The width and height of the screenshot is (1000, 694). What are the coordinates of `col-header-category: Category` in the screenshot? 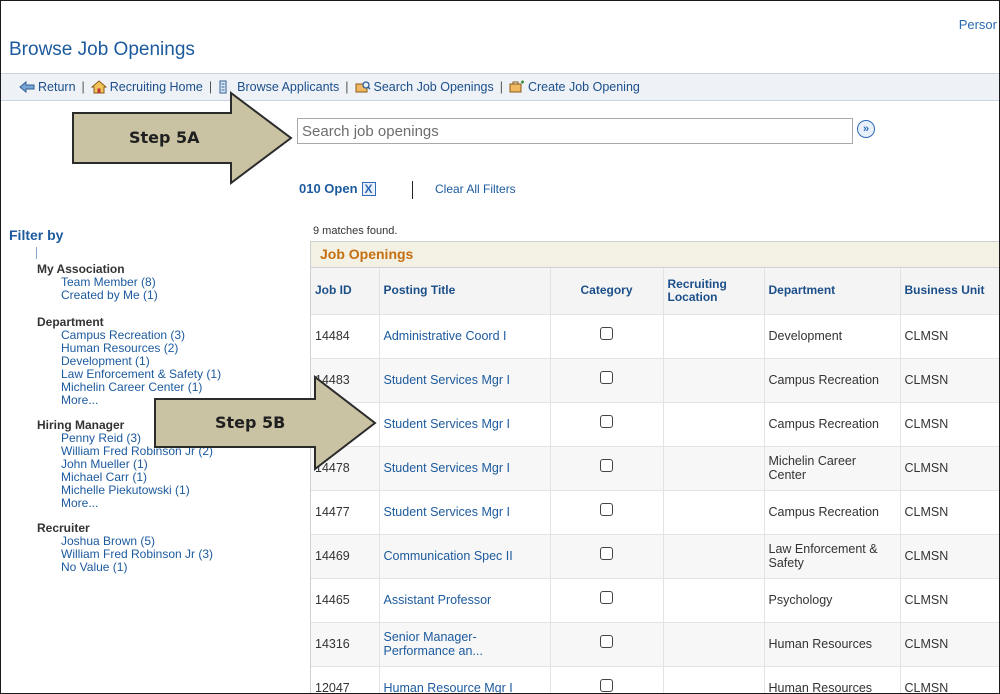 It's located at (607, 291).